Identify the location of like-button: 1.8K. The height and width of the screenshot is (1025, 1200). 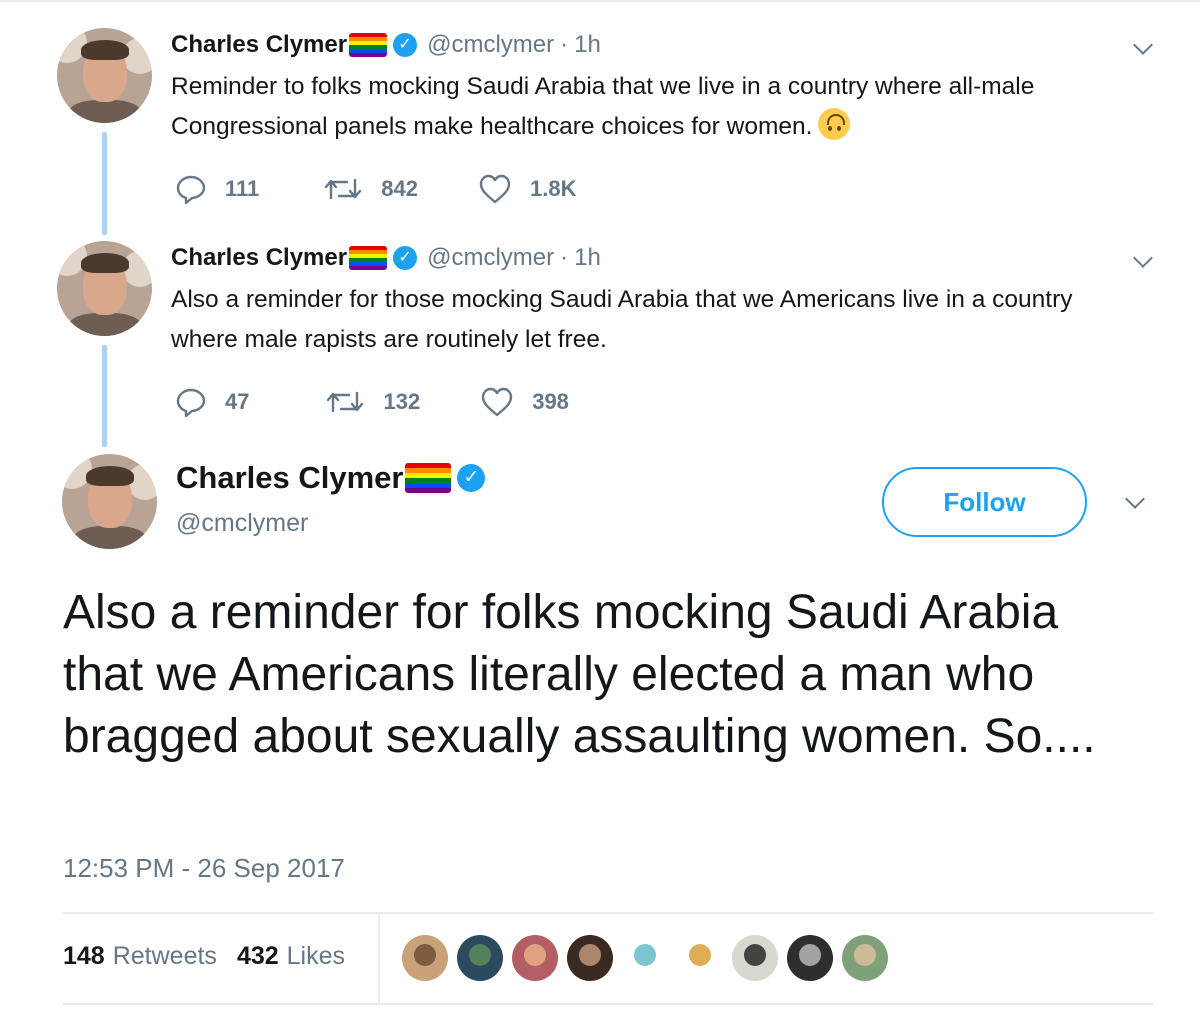
(527, 189).